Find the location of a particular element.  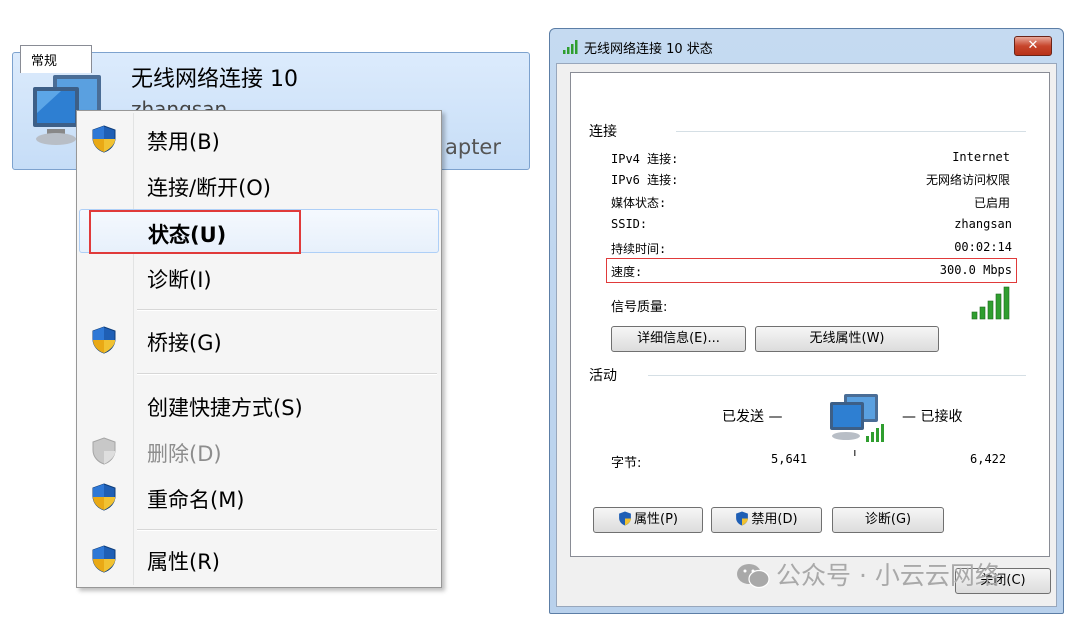

ssid-value: zhangsan is located at coordinates (983, 224).